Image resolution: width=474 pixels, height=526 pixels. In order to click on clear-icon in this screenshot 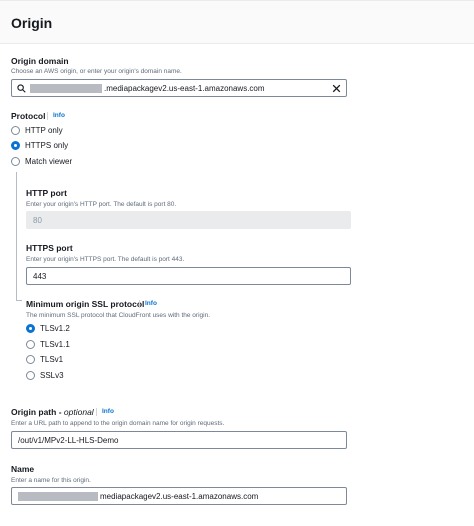, I will do `click(336, 88)`.